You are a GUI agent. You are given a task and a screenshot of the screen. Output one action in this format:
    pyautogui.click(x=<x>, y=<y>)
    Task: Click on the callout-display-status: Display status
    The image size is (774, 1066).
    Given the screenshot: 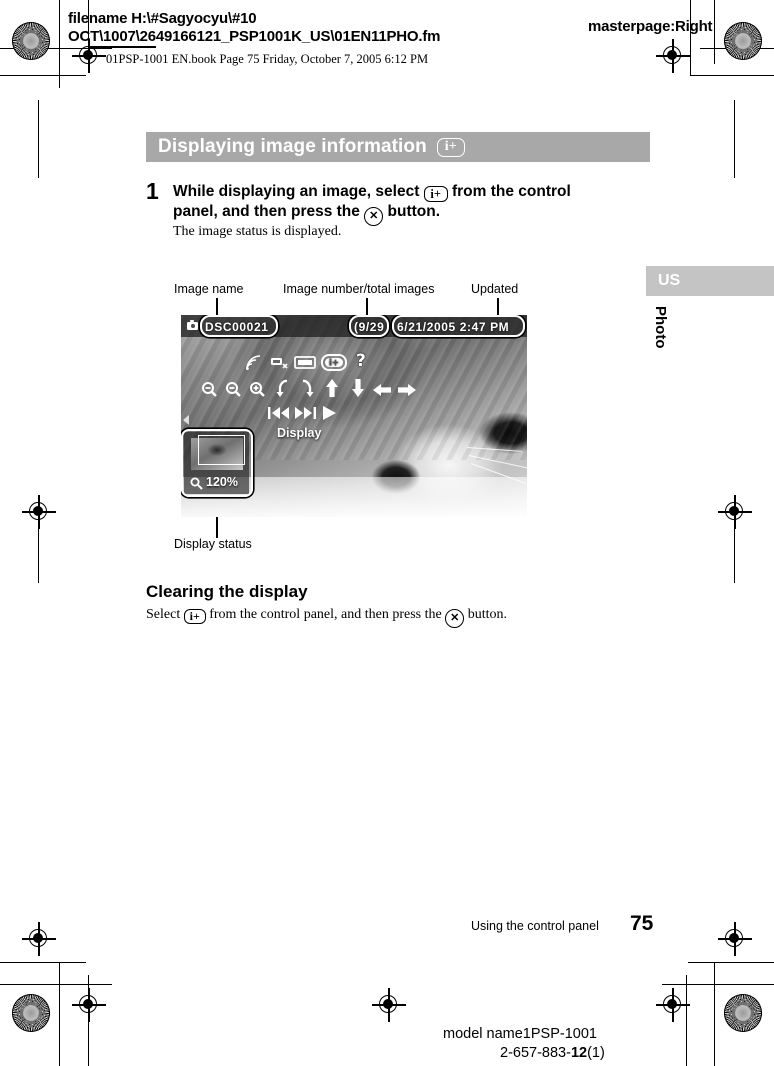 What is the action you would take?
    pyautogui.click(x=213, y=544)
    